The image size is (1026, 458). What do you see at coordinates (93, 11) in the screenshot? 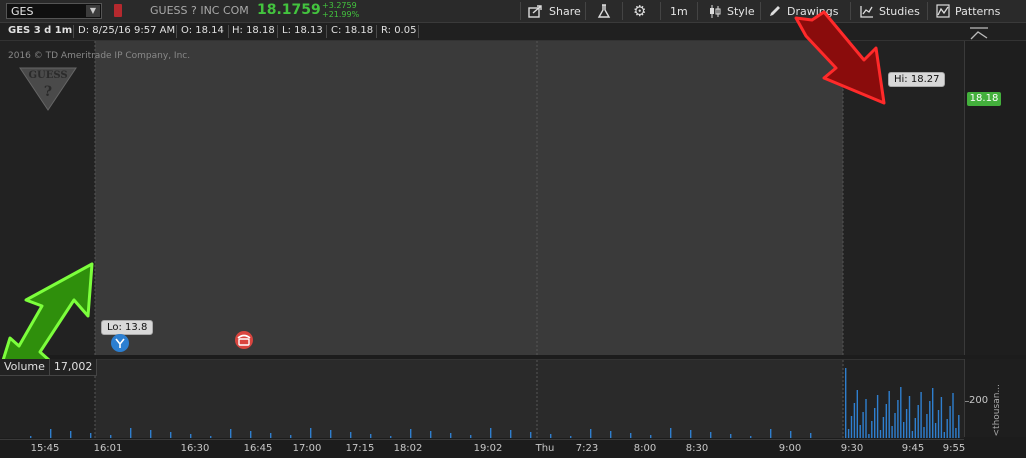
I see `symbol-dropdown-icon: ▼` at bounding box center [93, 11].